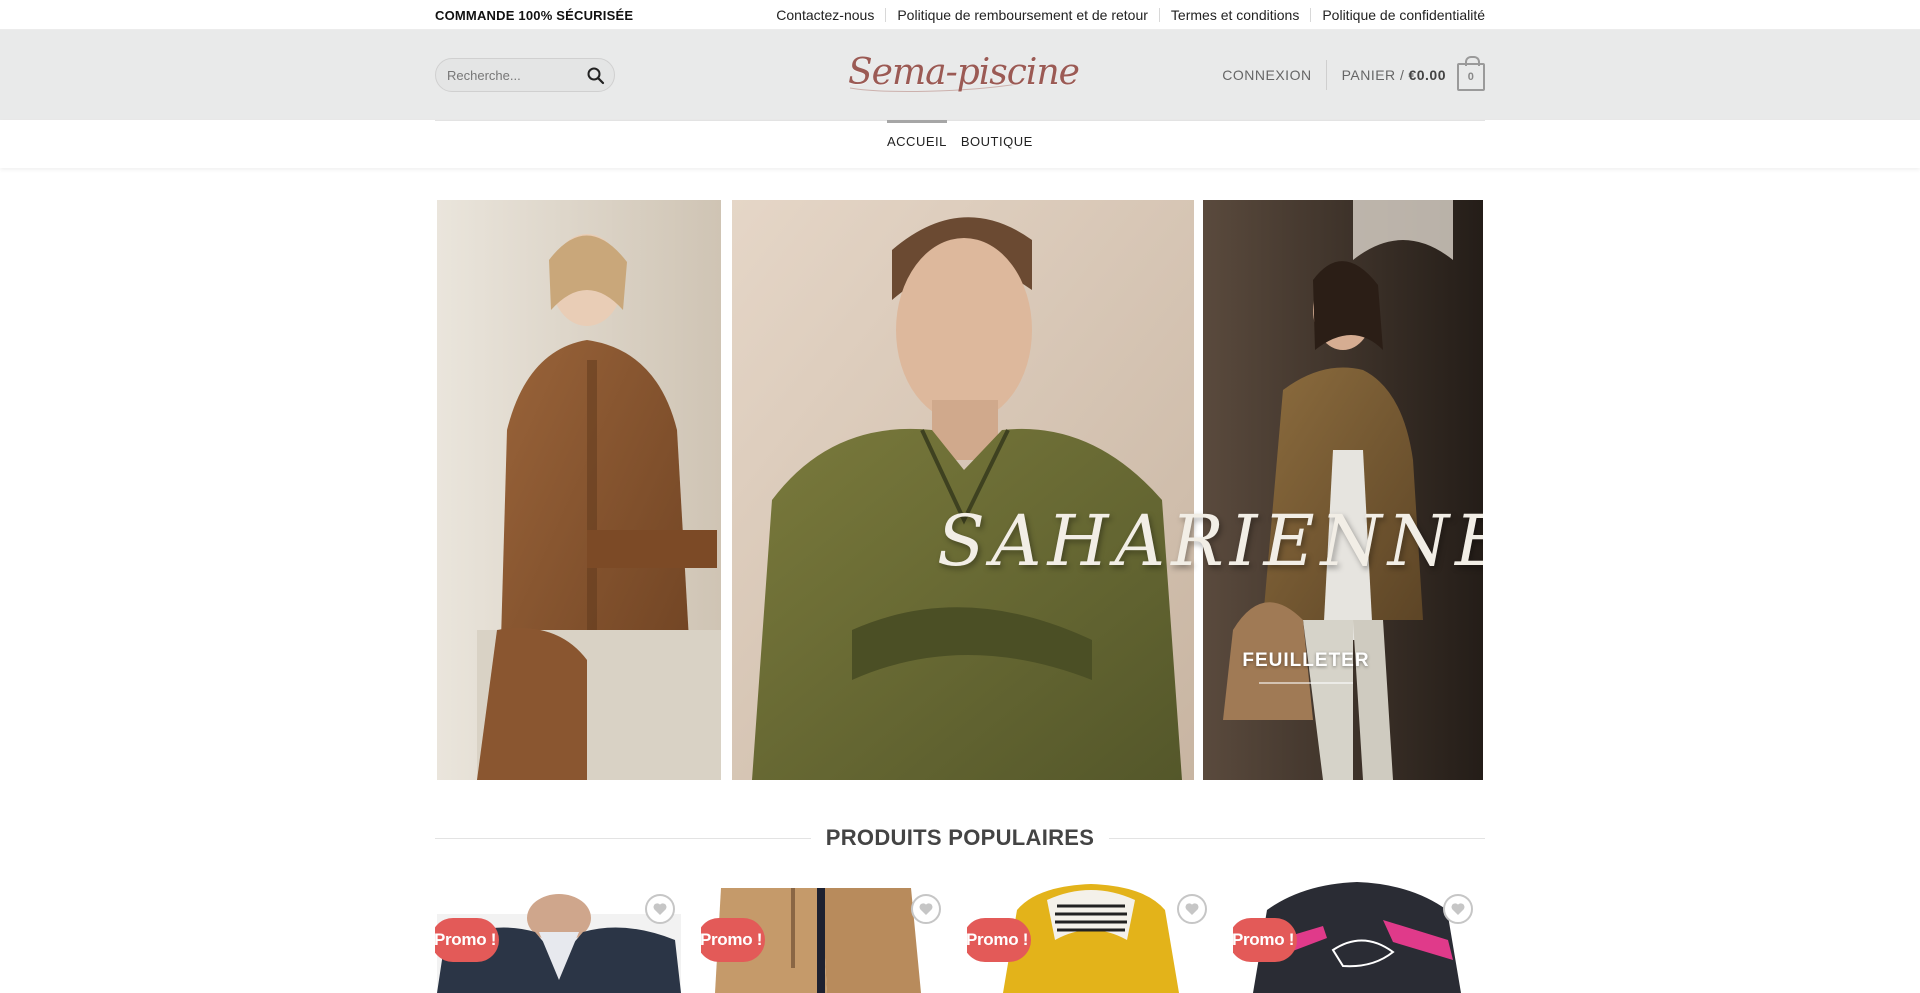 This screenshot has width=1920, height=993. Describe the element at coordinates (623, 838) in the screenshot. I see `section-divider-left` at that location.